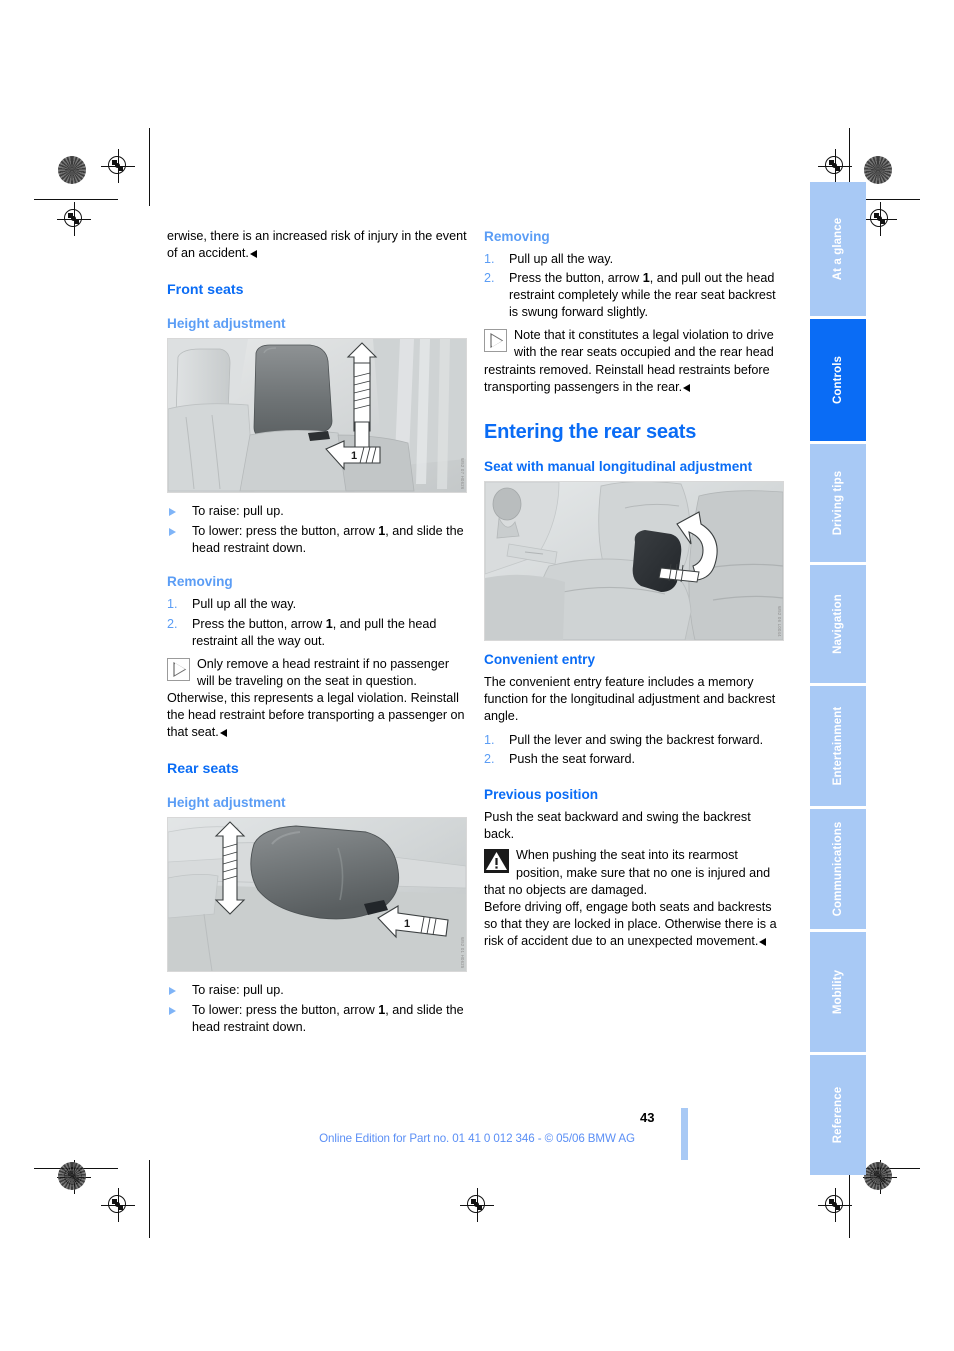 This screenshot has width=954, height=1351. I want to click on sidebar-tab-label: Mobility, so click(838, 992).